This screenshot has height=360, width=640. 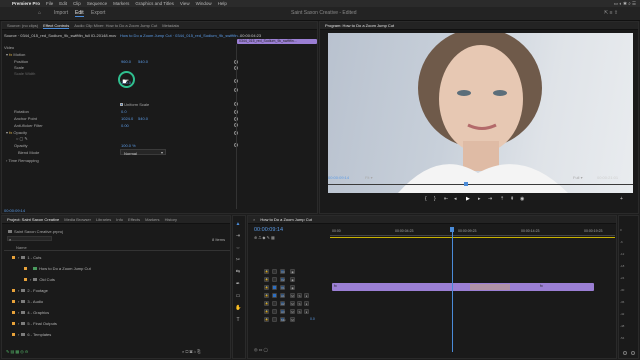 What do you see at coordinates (143, 118) in the screenshot?
I see `anchor-y-value: 540.0` at bounding box center [143, 118].